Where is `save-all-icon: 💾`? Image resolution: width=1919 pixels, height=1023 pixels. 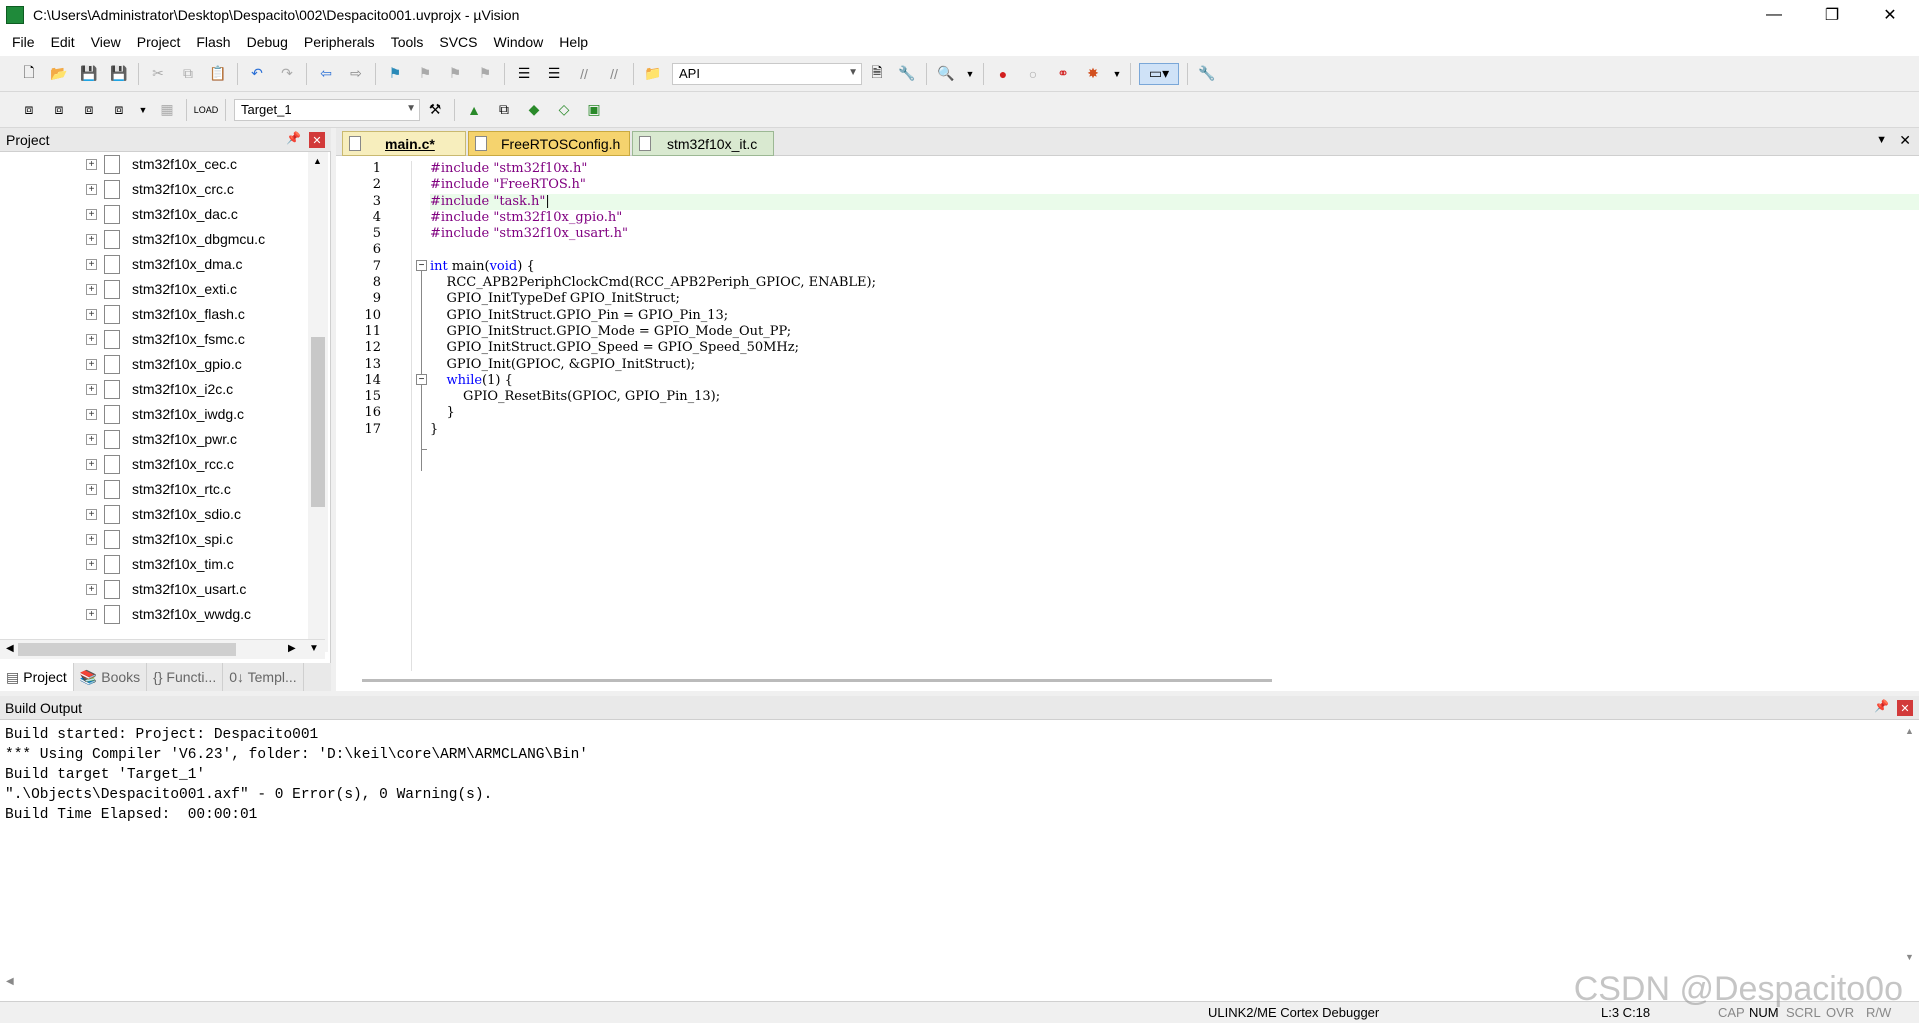
save-all-icon: 💾 is located at coordinates (119, 74).